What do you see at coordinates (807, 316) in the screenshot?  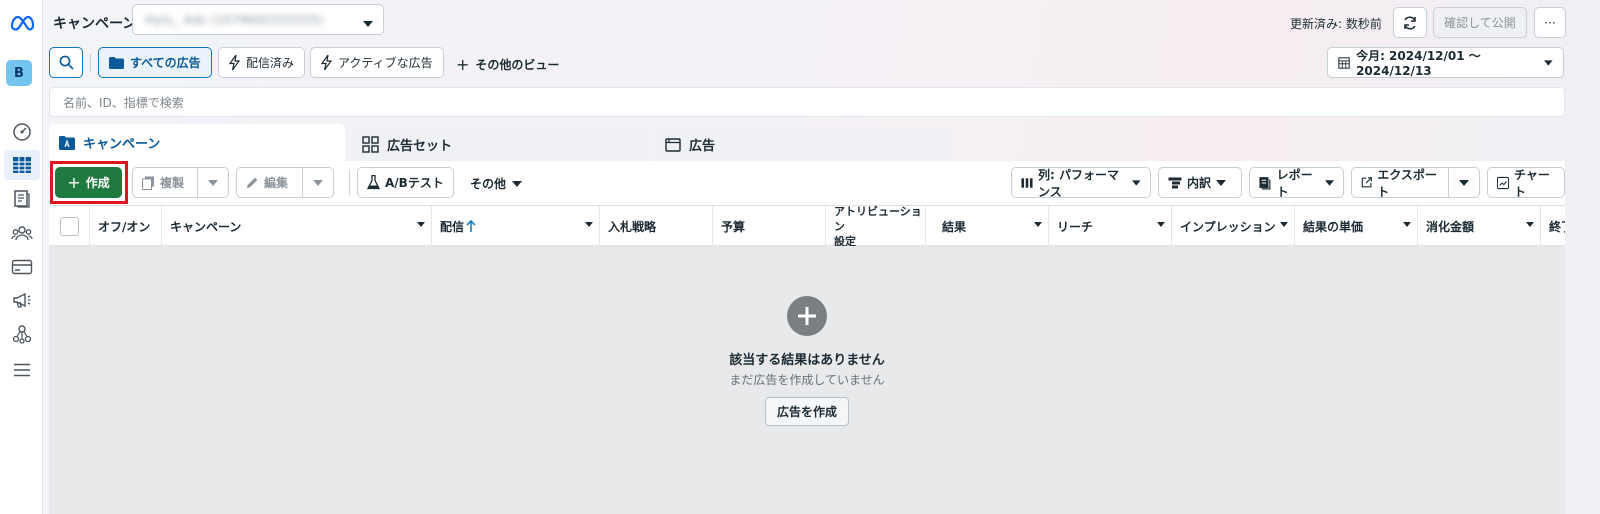 I see `plus-circle-icon` at bounding box center [807, 316].